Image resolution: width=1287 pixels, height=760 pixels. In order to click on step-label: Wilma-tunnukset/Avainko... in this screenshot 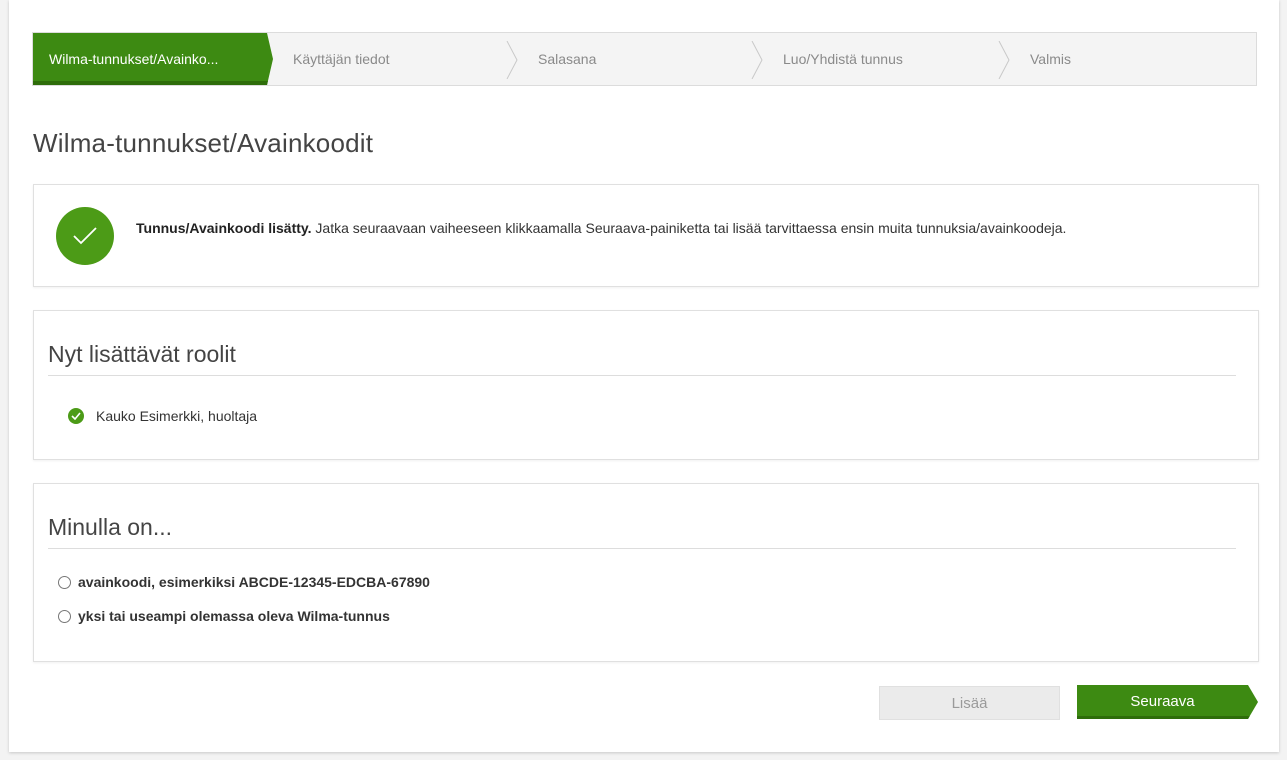, I will do `click(134, 58)`.